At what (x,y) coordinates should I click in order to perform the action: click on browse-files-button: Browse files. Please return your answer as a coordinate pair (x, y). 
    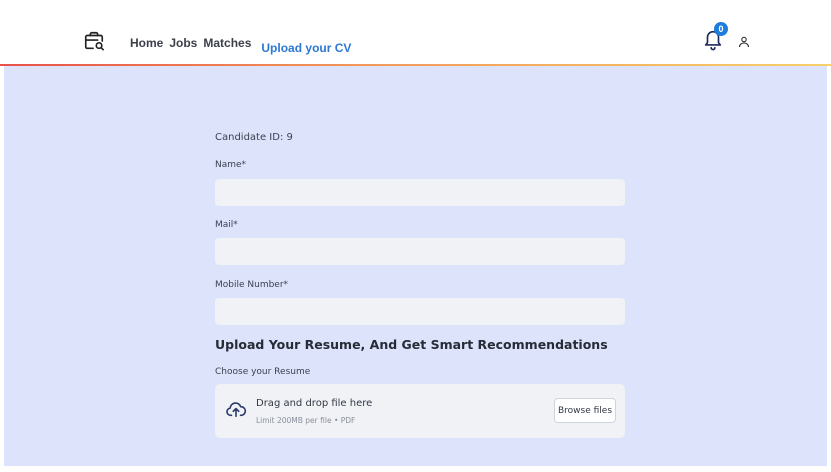
    Looking at the image, I should click on (585, 410).